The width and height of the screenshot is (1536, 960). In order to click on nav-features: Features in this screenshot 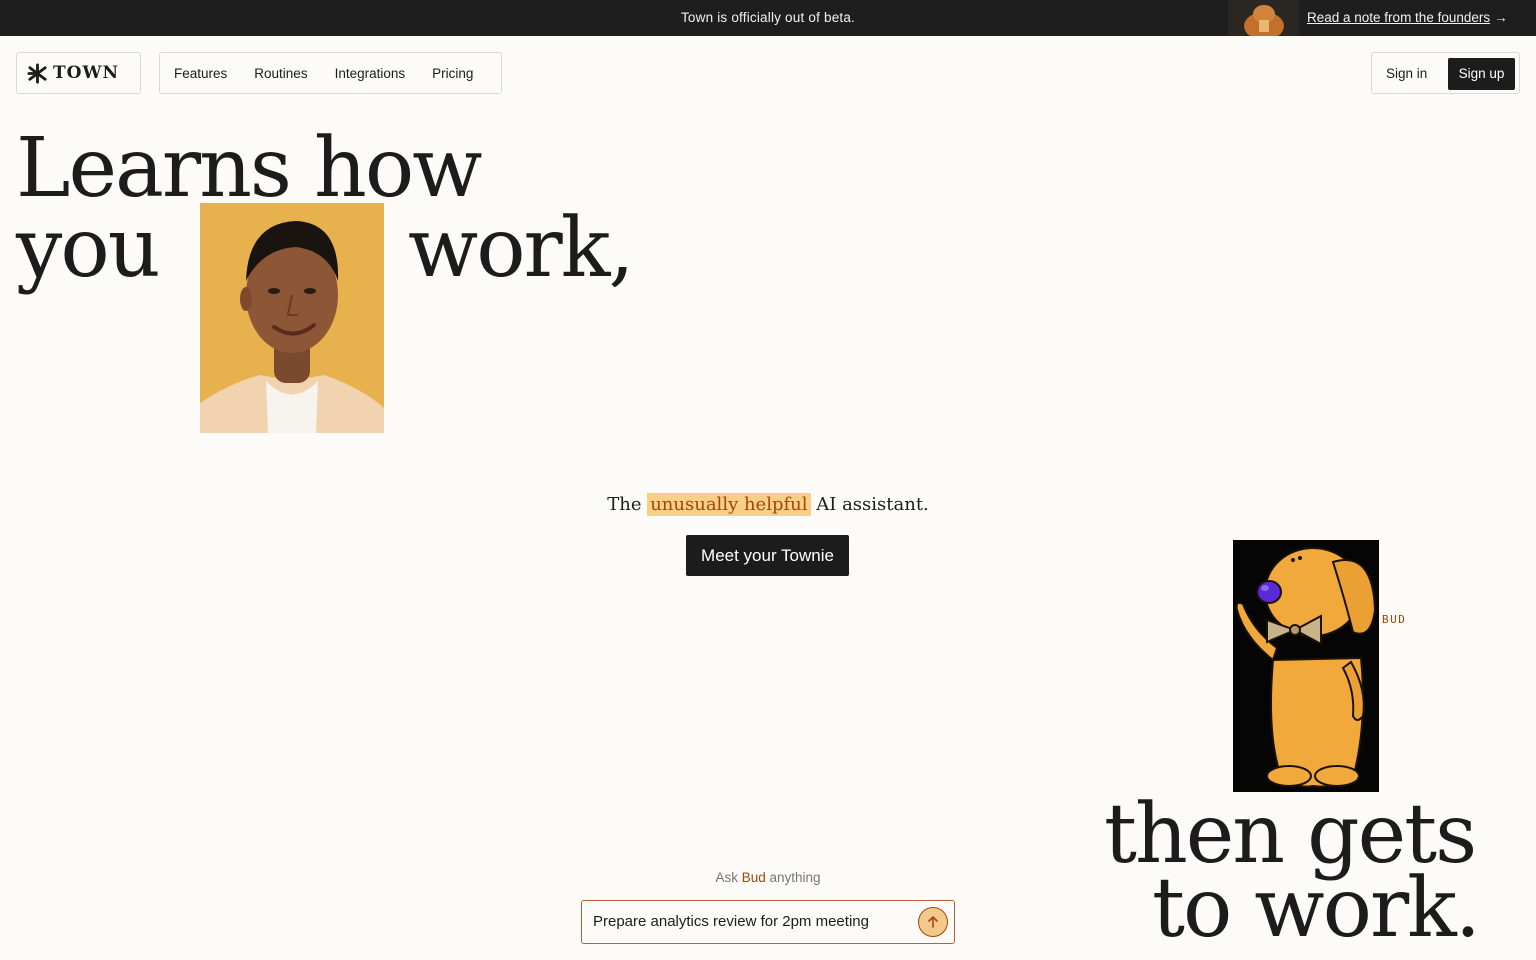, I will do `click(200, 73)`.